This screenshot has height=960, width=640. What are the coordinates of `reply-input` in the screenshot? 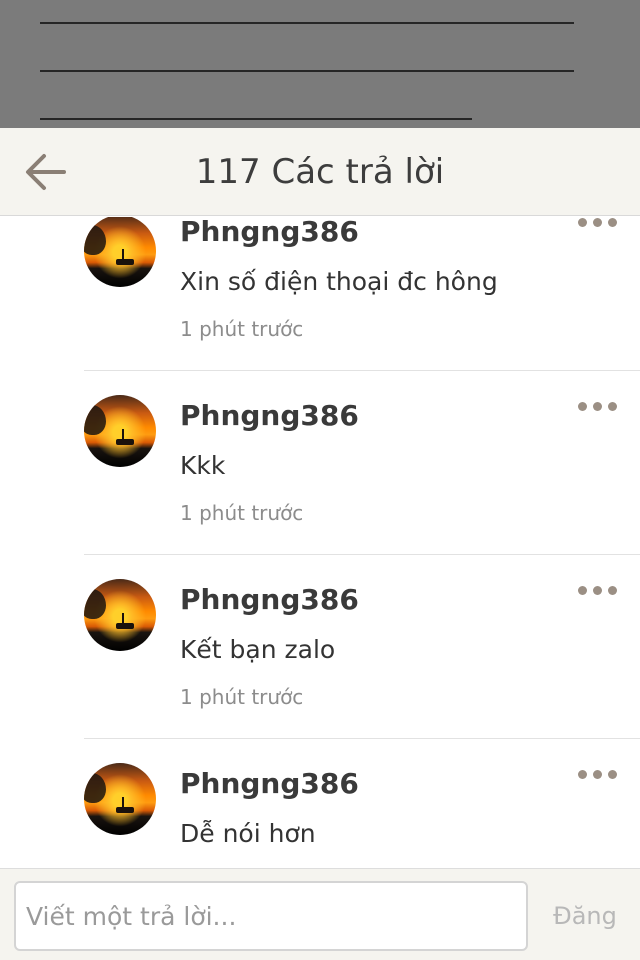 It's located at (271, 916).